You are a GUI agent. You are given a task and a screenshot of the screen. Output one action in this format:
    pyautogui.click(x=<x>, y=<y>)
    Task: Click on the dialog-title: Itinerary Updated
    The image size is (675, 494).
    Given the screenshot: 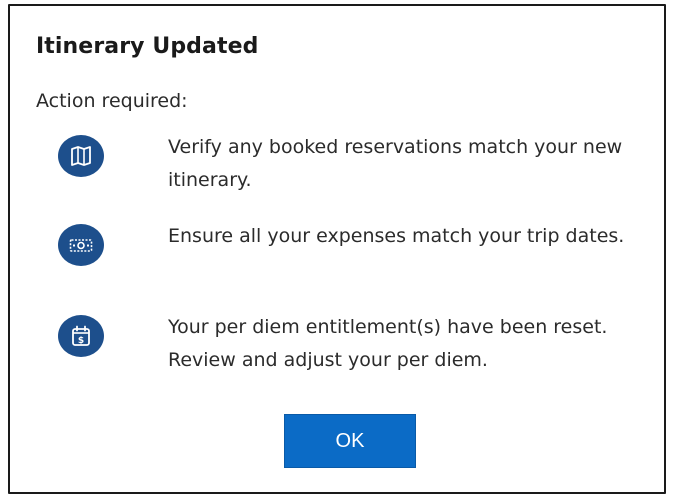 What is the action you would take?
    pyautogui.click(x=147, y=46)
    